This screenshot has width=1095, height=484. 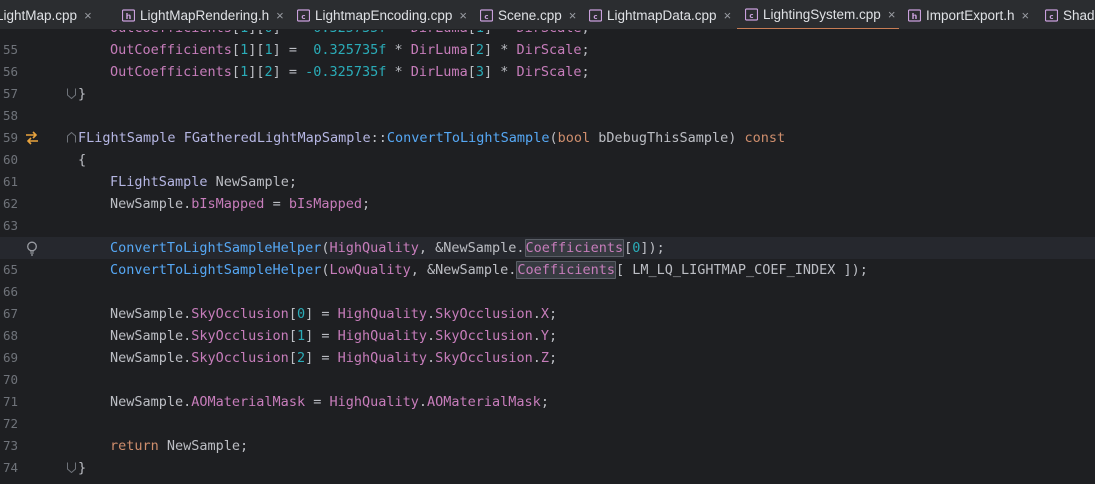 What do you see at coordinates (547, 455) in the screenshot?
I see `code-line-74: 74 return NewSample;` at bounding box center [547, 455].